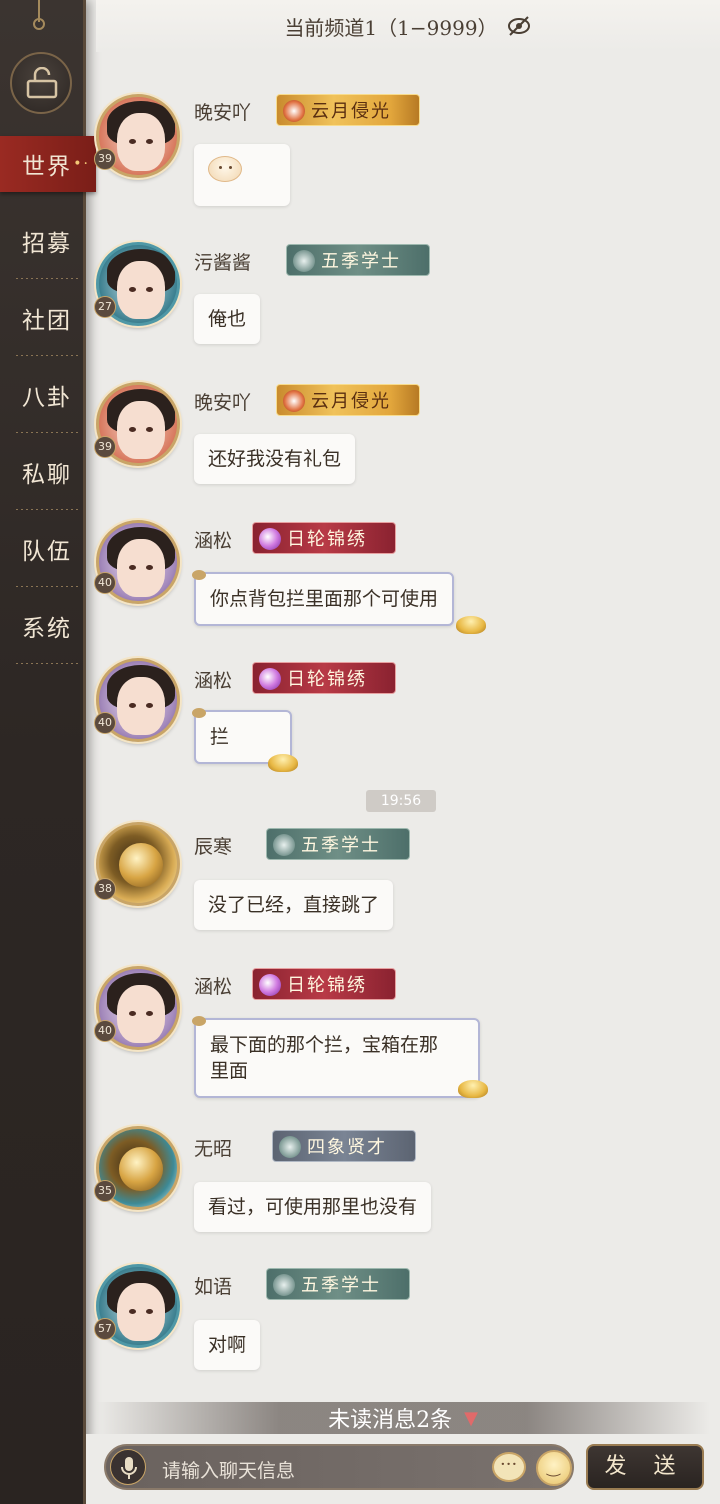  Describe the element at coordinates (471, 1418) in the screenshot. I see `down-arrow-icon: ▼` at that location.